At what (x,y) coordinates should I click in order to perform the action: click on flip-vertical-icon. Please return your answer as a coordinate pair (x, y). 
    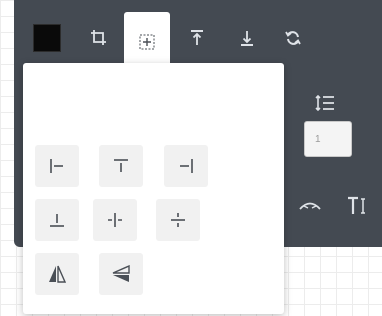
    Looking at the image, I should click on (121, 273).